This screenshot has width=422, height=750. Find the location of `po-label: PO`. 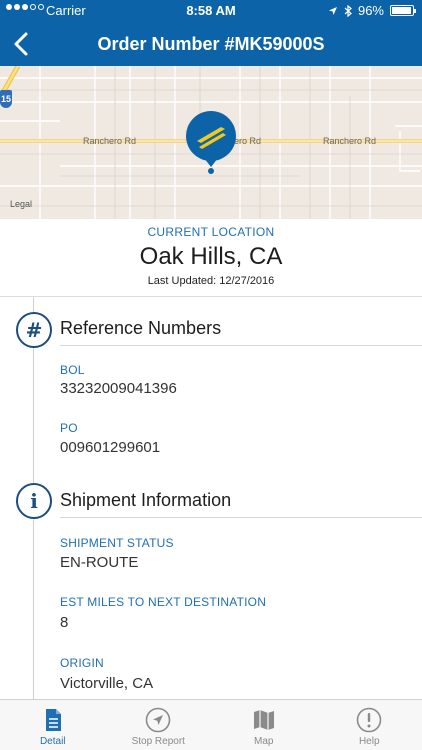

po-label: PO is located at coordinates (69, 428).